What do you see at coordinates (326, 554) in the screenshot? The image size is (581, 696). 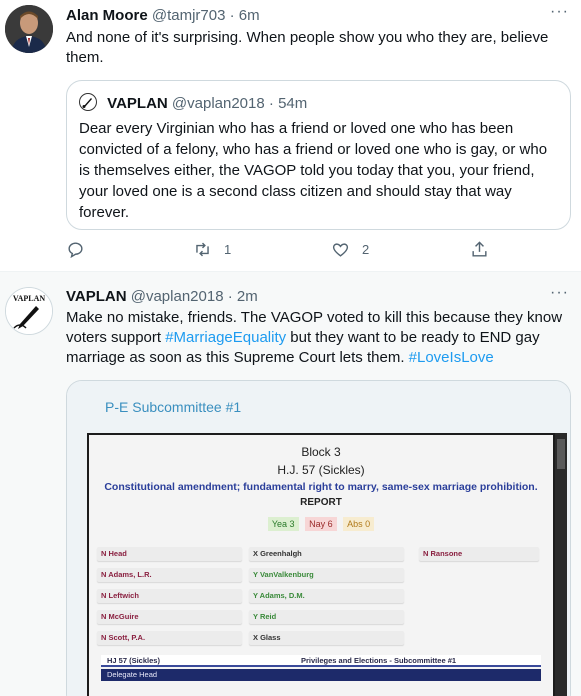 I see `vote-cell: X Greenhalgh` at bounding box center [326, 554].